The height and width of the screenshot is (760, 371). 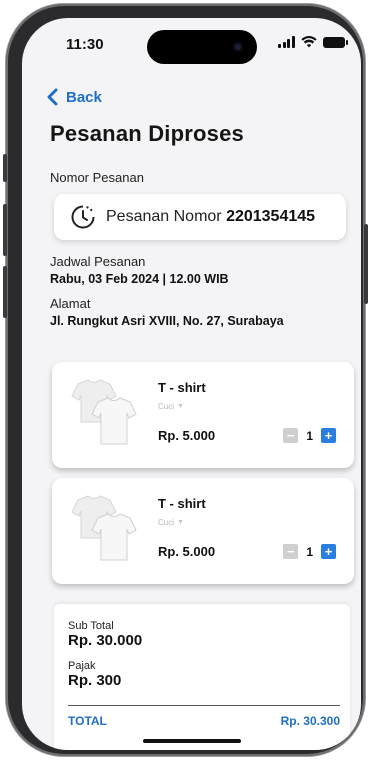 What do you see at coordinates (87, 721) in the screenshot?
I see `total-label: TOTAL` at bounding box center [87, 721].